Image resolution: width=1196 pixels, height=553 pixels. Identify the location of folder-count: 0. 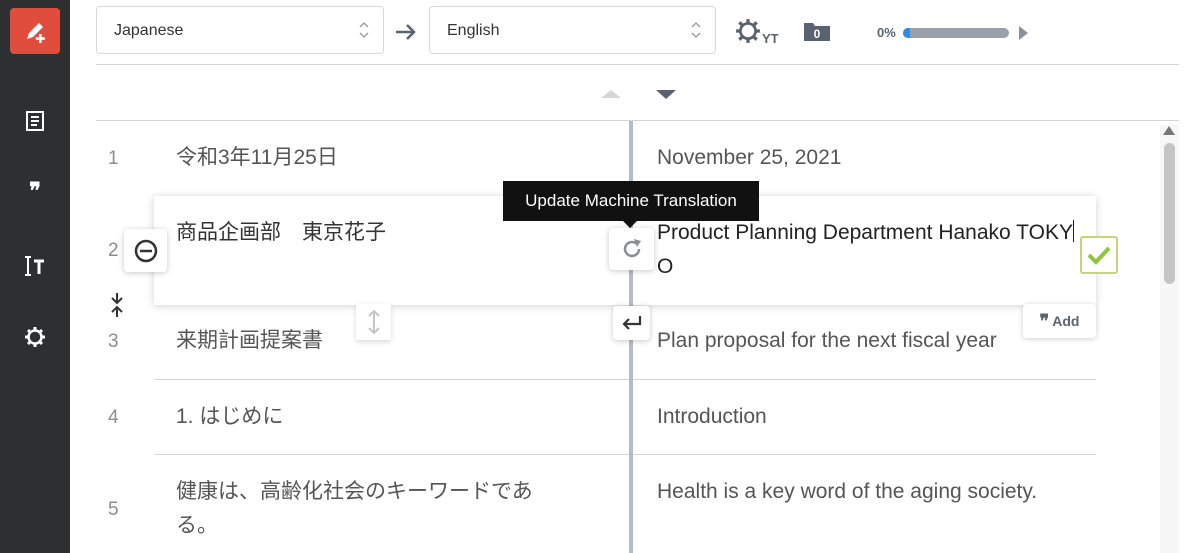
(817, 34).